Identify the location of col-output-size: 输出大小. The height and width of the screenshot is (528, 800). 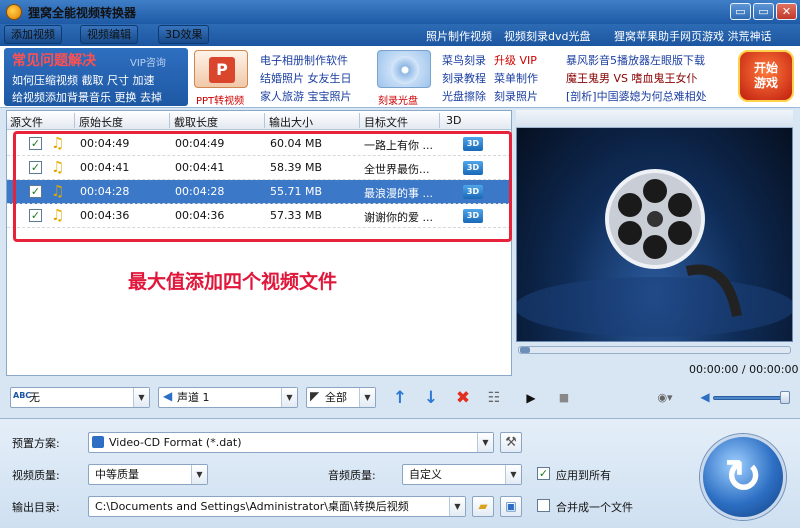
(291, 122).